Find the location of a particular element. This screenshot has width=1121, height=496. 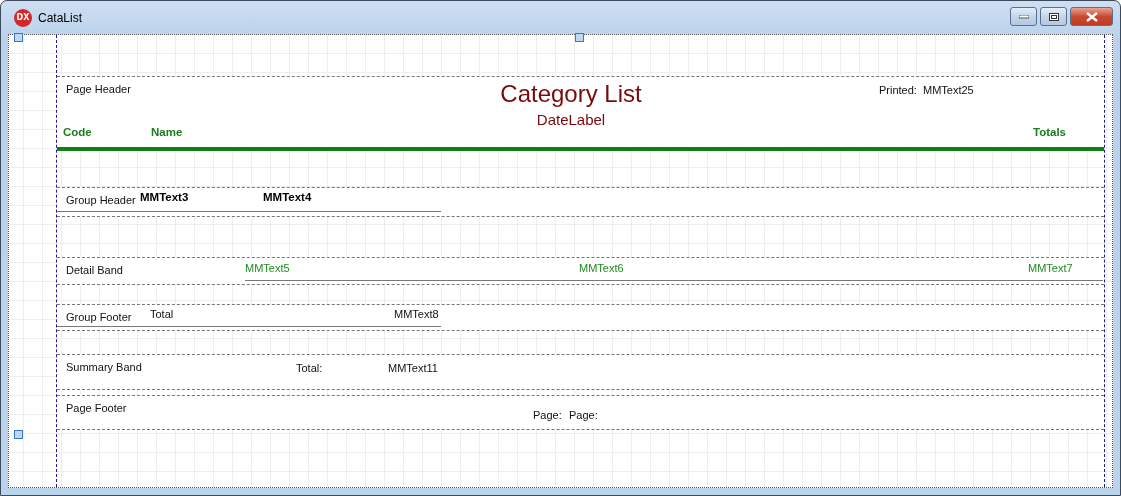

text-label: Printed: is located at coordinates (898, 90).